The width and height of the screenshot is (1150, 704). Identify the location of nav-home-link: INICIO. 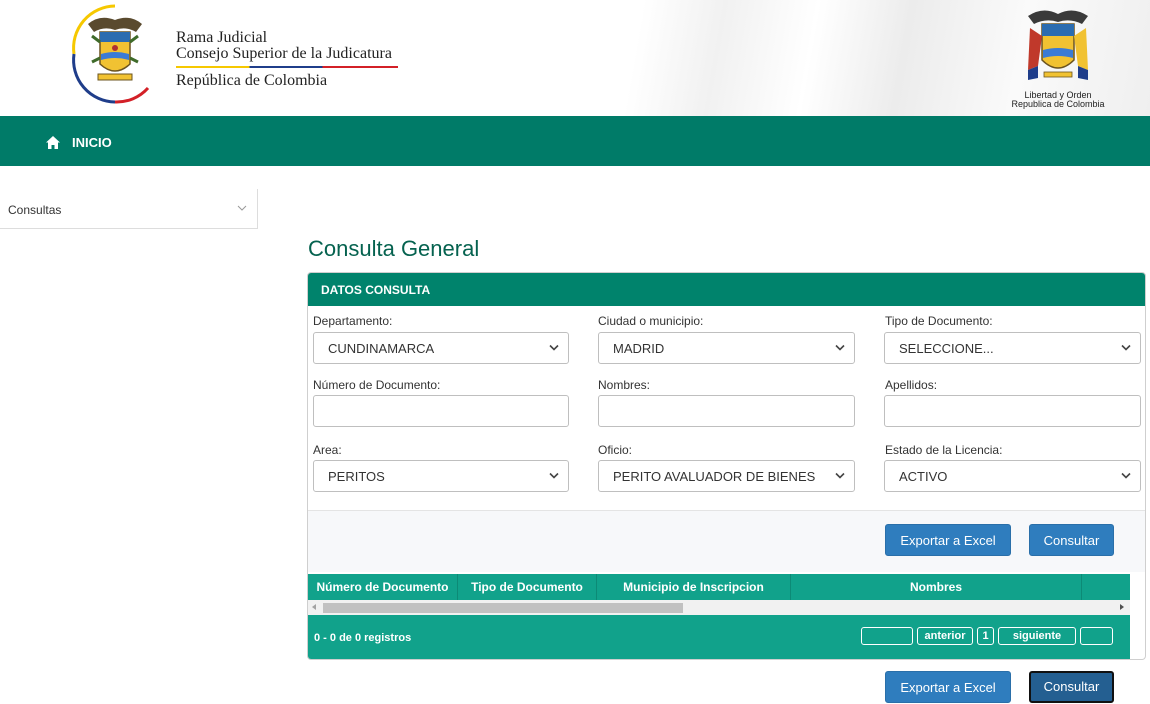
(87, 142).